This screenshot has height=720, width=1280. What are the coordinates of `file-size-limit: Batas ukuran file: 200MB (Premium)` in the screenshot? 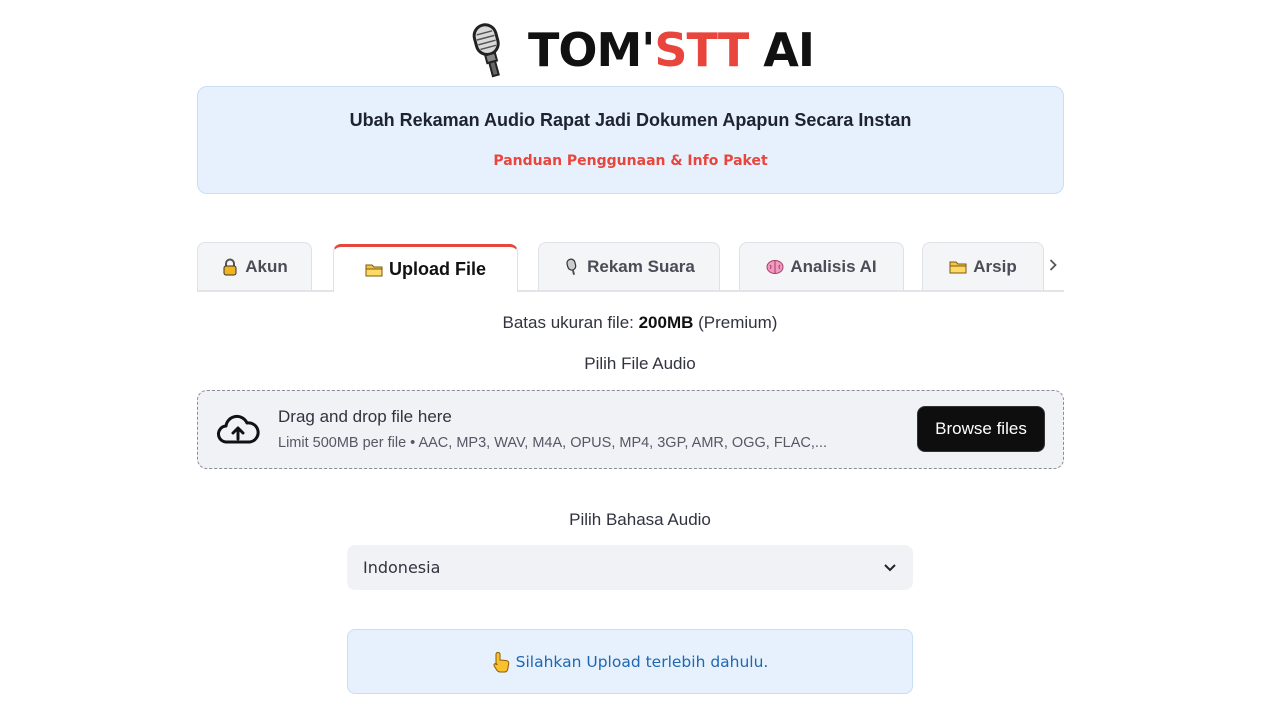 It's located at (640, 322).